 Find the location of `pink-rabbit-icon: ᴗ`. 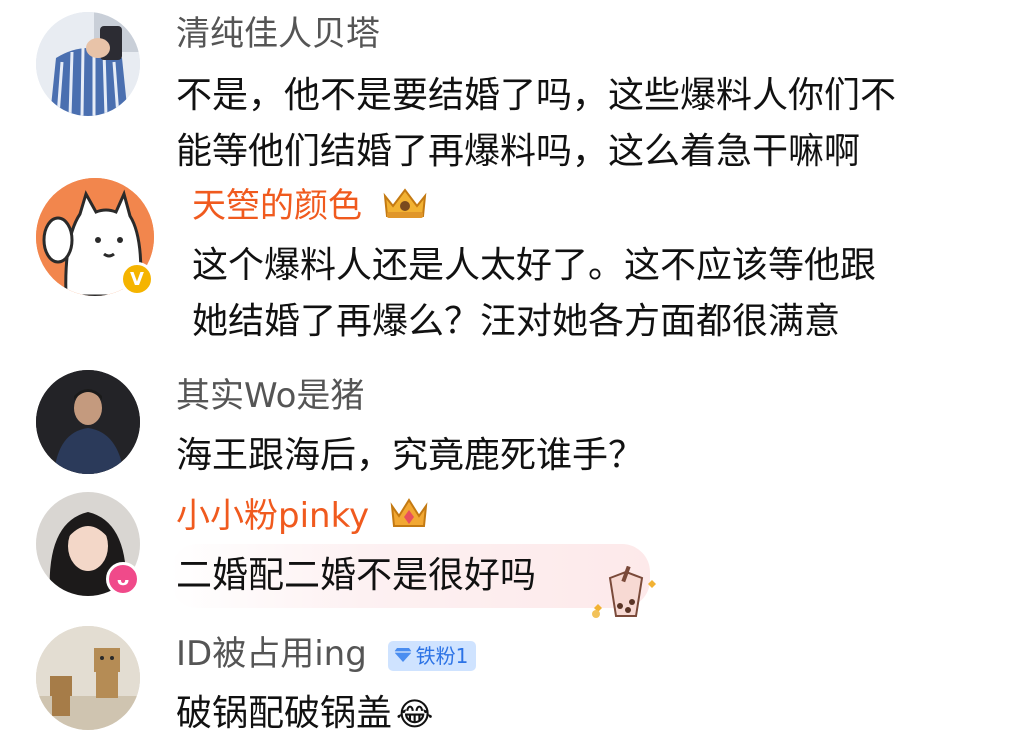

pink-rabbit-icon: ᴗ is located at coordinates (123, 579).